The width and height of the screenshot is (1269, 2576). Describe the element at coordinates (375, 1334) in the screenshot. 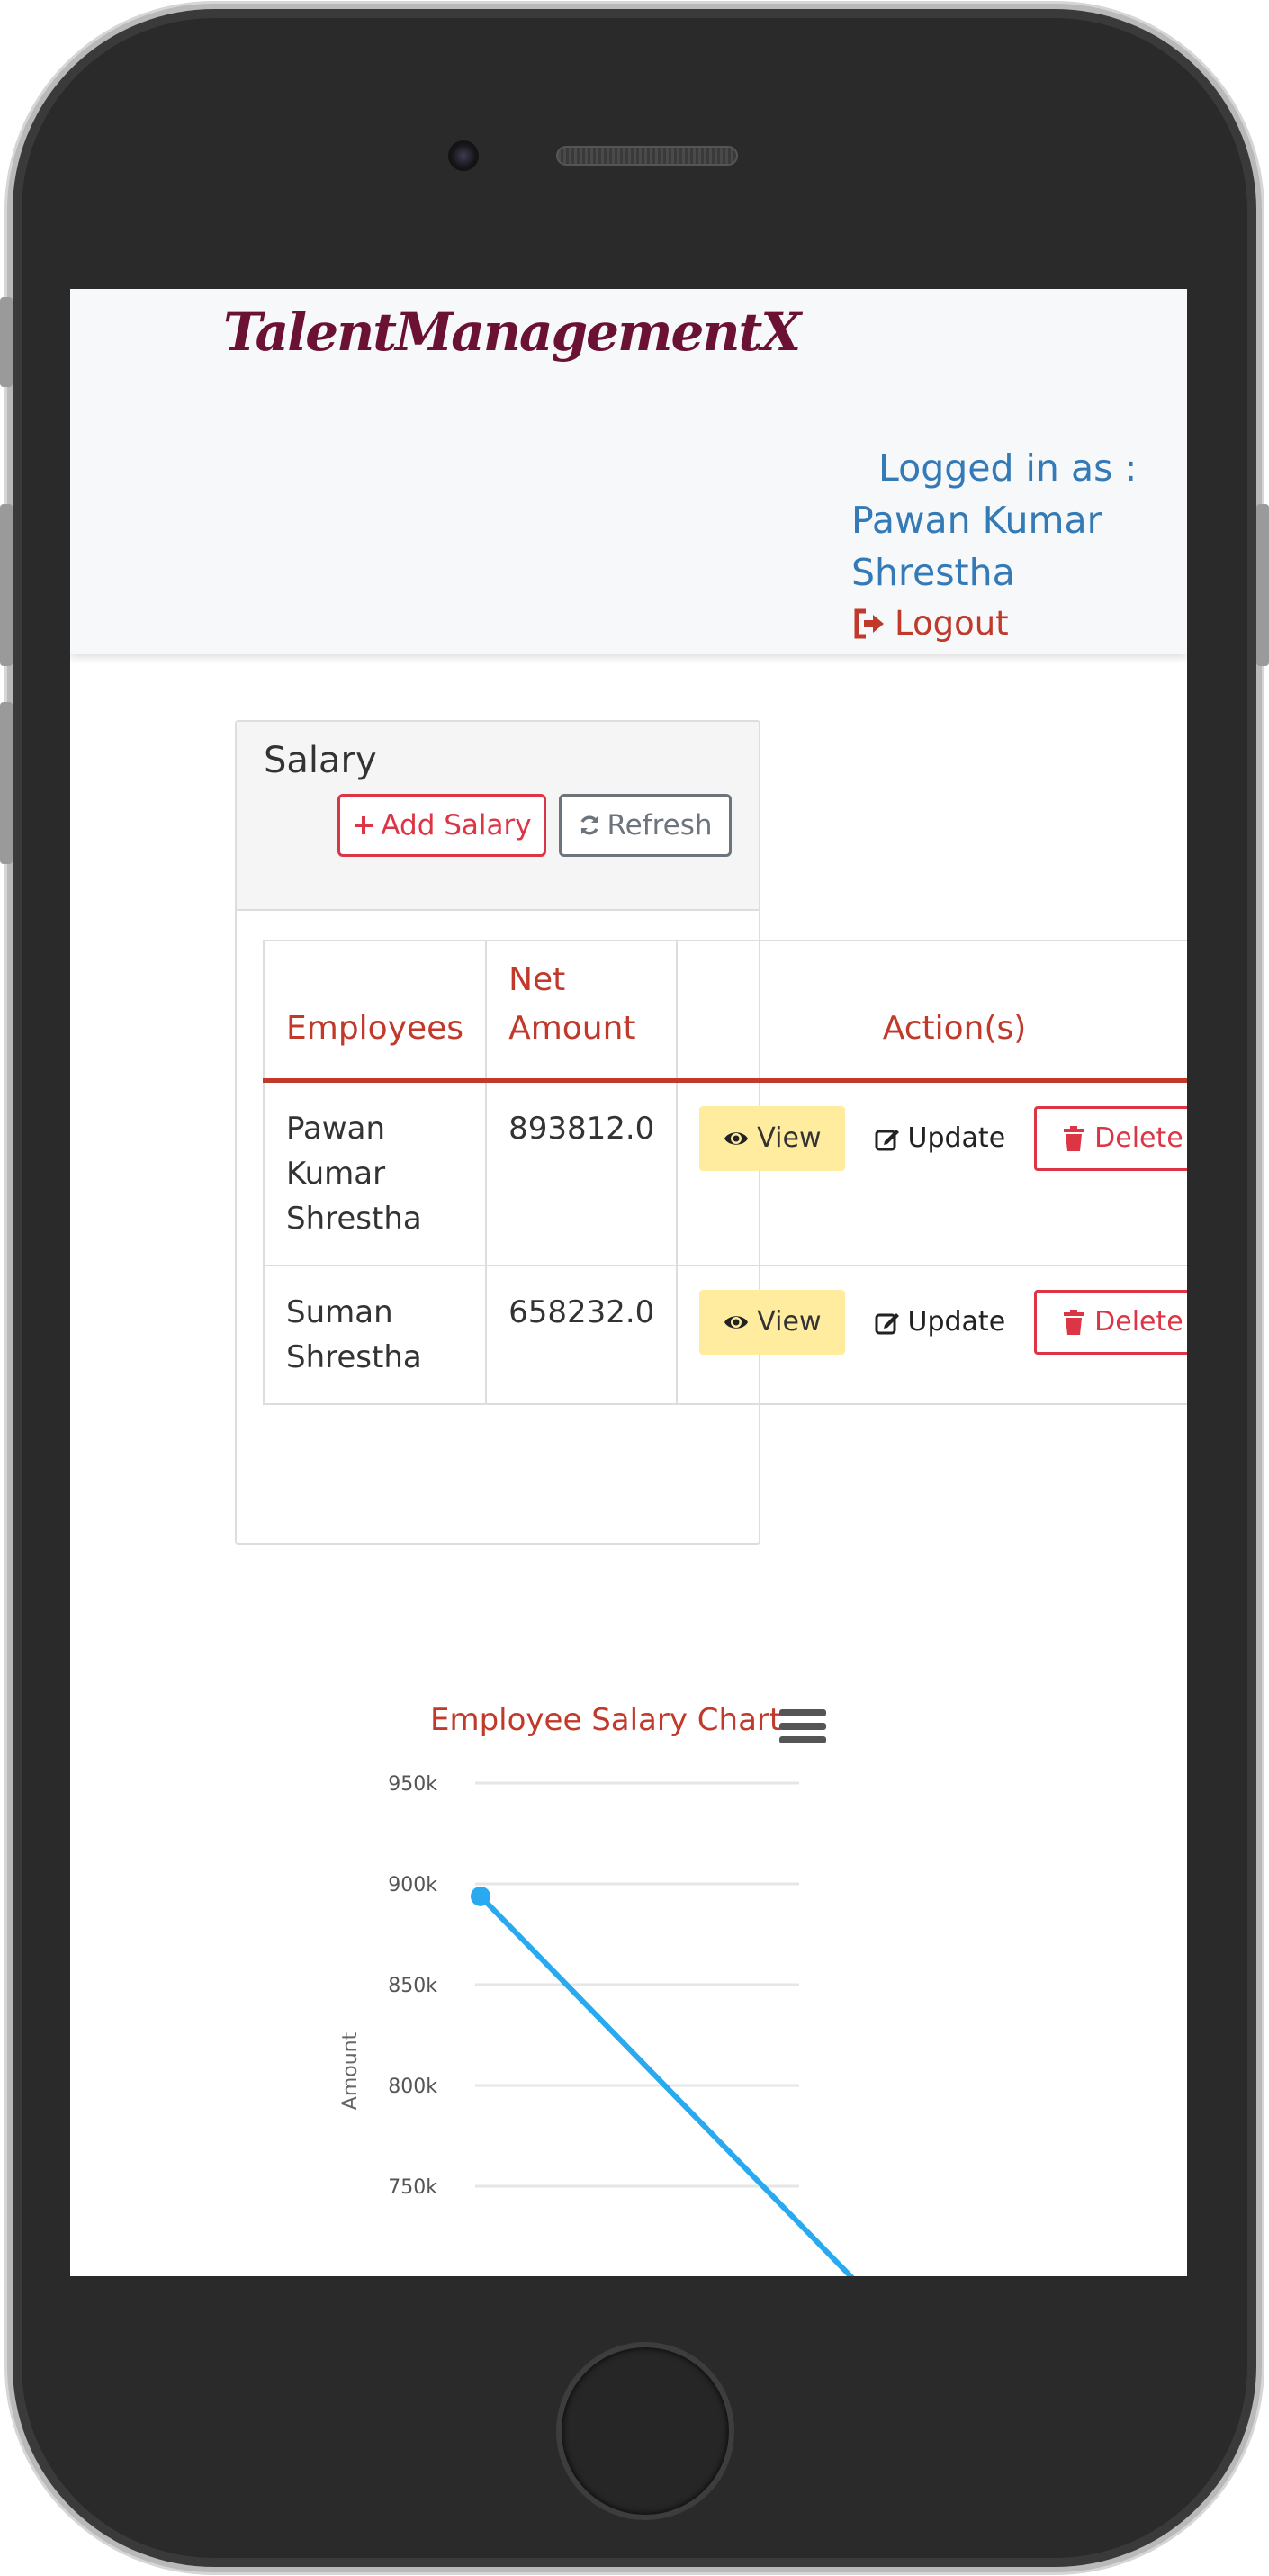

I see `employee-name-cell: Suman Shrestha` at that location.